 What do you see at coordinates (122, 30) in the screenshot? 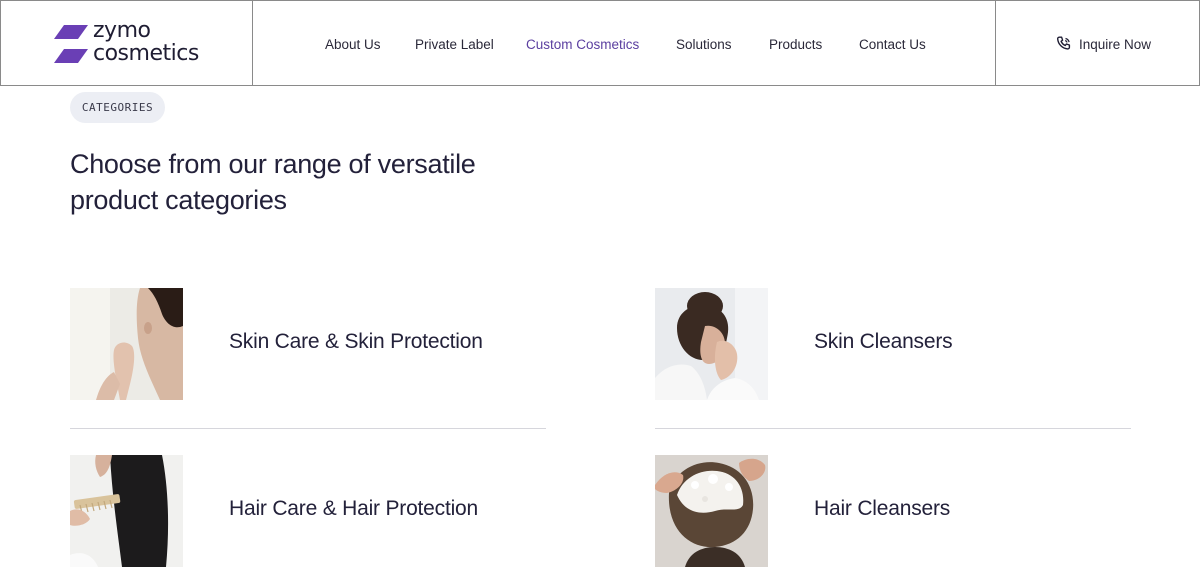
I see `brand-name-line1: zymo` at bounding box center [122, 30].